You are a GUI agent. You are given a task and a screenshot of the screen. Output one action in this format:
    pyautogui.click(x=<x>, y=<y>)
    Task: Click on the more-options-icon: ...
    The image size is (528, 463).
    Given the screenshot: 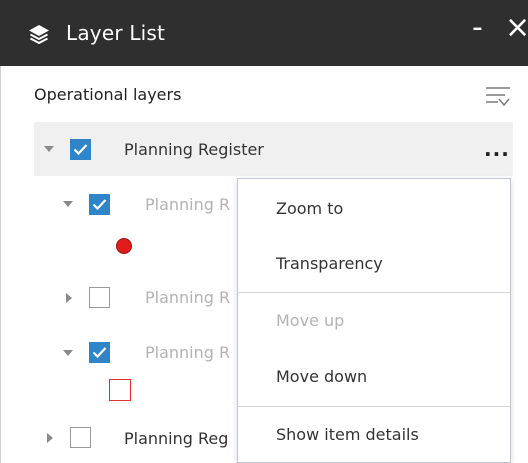 What is the action you would take?
    pyautogui.click(x=497, y=149)
    